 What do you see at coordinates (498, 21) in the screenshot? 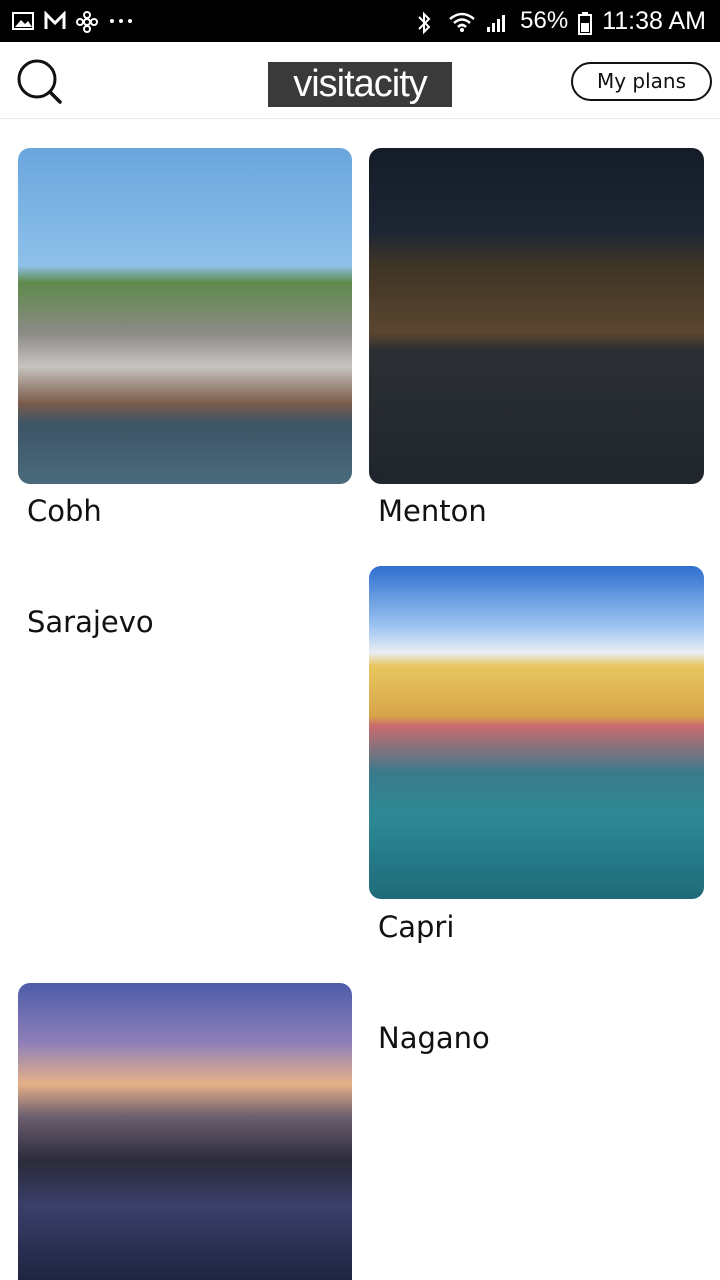
I see `signal-icon` at bounding box center [498, 21].